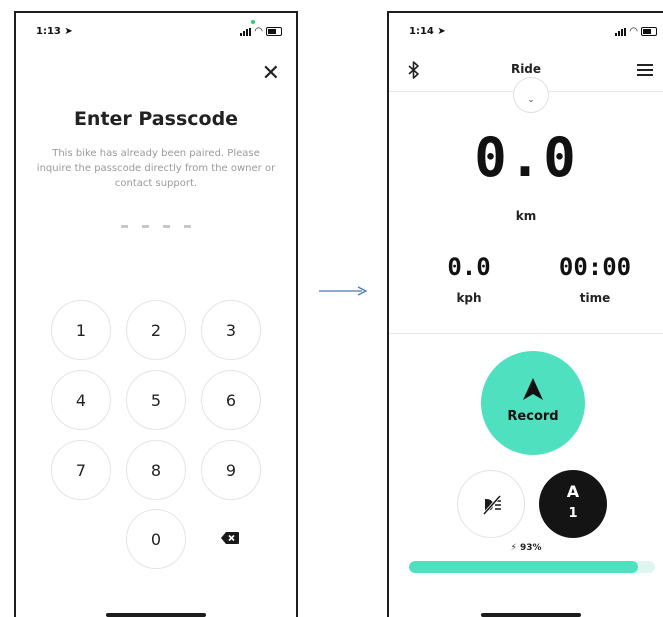 The height and width of the screenshot is (617, 663). Describe the element at coordinates (156, 226) in the screenshot. I see `passcode-dots` at that location.